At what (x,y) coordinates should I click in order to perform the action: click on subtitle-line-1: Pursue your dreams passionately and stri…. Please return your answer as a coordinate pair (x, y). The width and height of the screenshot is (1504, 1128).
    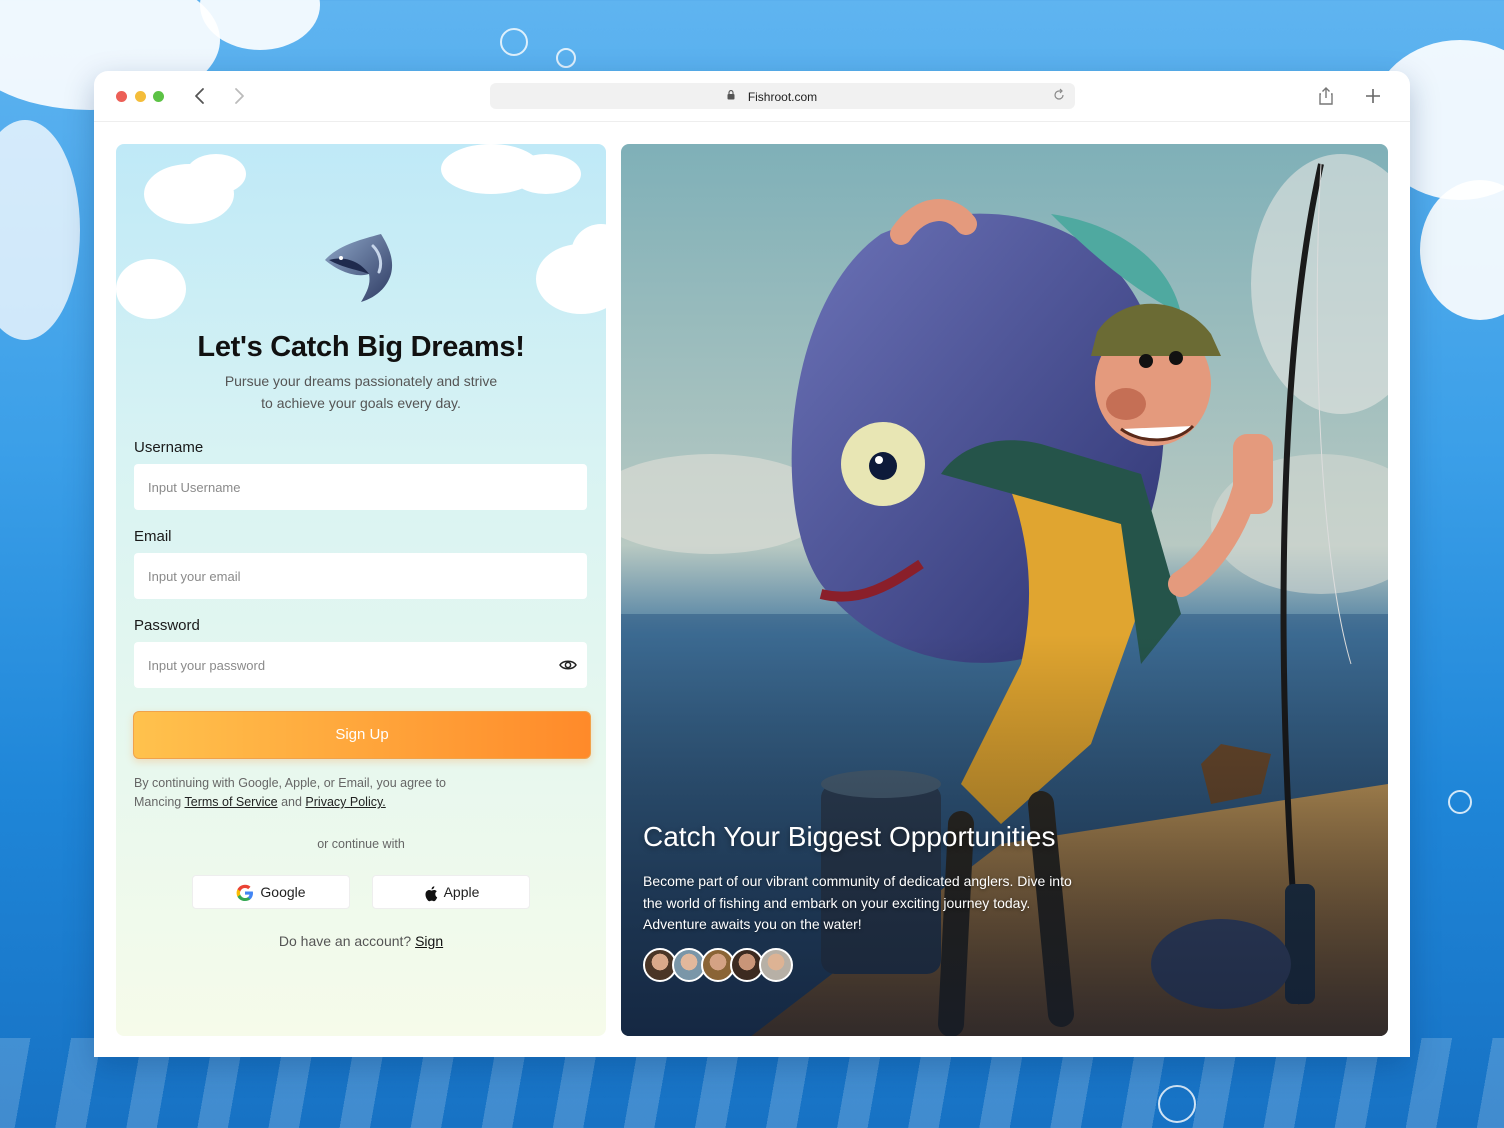
    Looking at the image, I should click on (361, 381).